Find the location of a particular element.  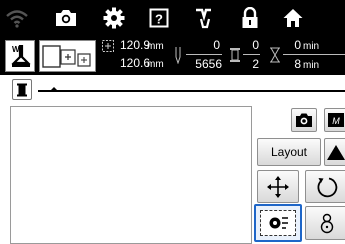

time-total: 8 is located at coordinates (297, 64).